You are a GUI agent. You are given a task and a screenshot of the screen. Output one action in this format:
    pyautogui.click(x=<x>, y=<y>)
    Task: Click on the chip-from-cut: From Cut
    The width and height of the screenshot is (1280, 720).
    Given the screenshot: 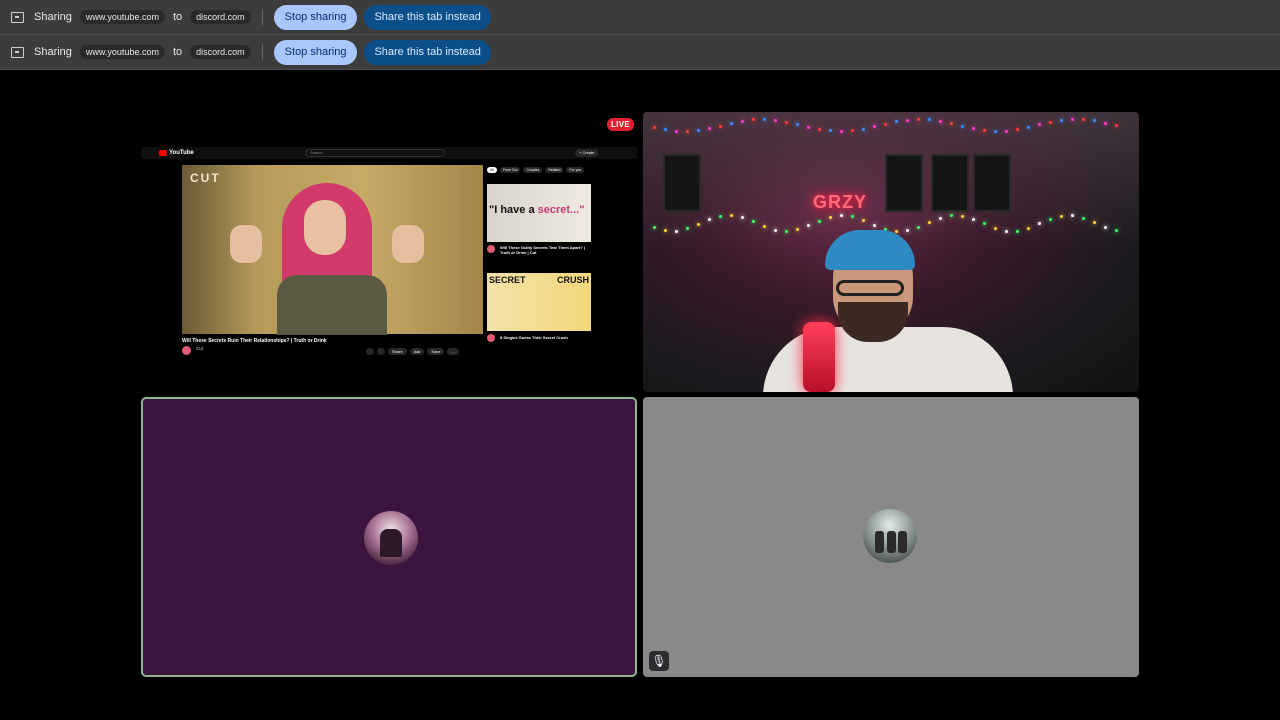 What is the action you would take?
    pyautogui.click(x=510, y=170)
    